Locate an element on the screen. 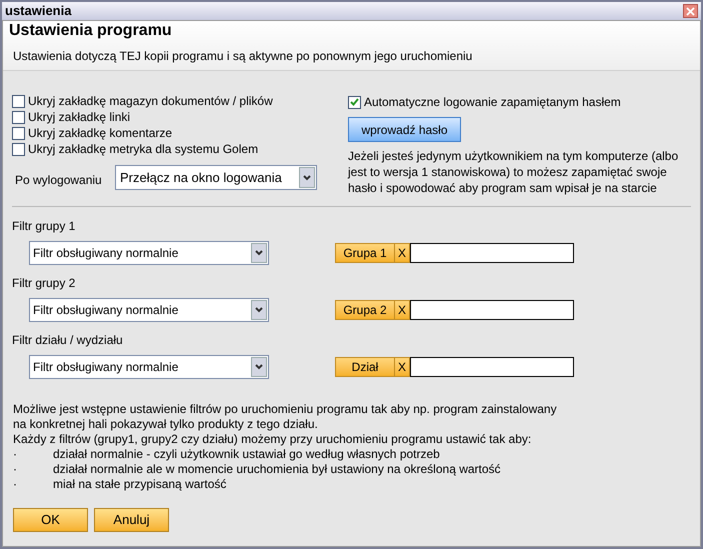  filter-label: Filtr grupy 2 is located at coordinates (44, 282).